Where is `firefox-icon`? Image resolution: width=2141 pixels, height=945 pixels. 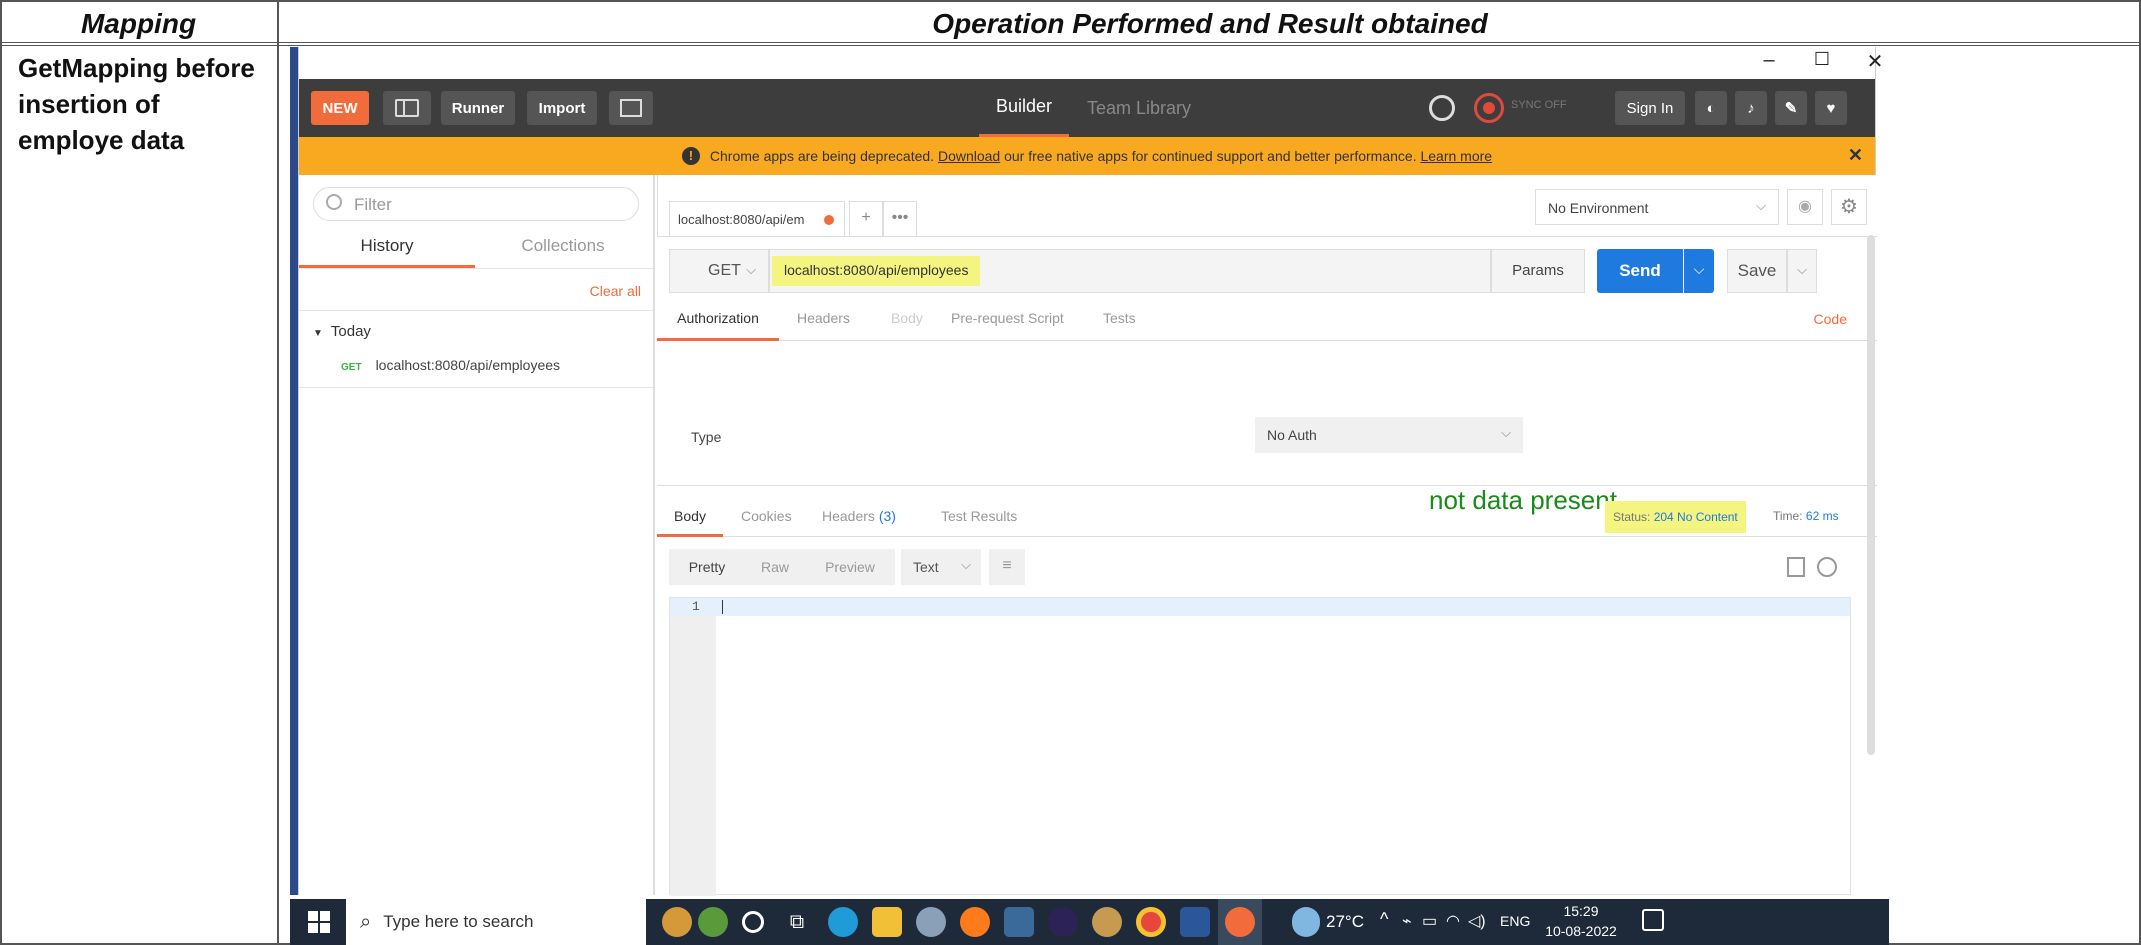
firefox-icon is located at coordinates (975, 922).